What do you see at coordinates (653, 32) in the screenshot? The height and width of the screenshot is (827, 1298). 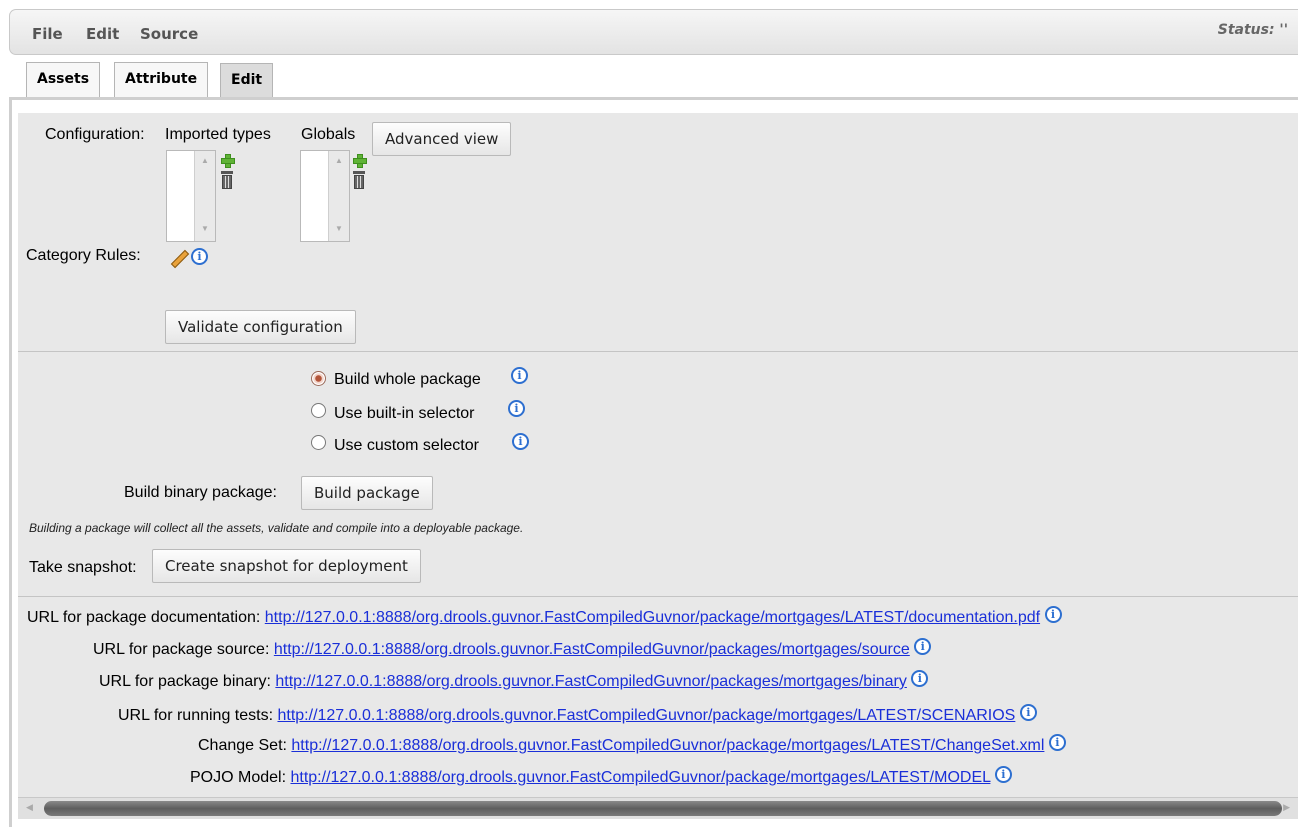 I see `menu-bar: File Edit Source Status: ''` at bounding box center [653, 32].